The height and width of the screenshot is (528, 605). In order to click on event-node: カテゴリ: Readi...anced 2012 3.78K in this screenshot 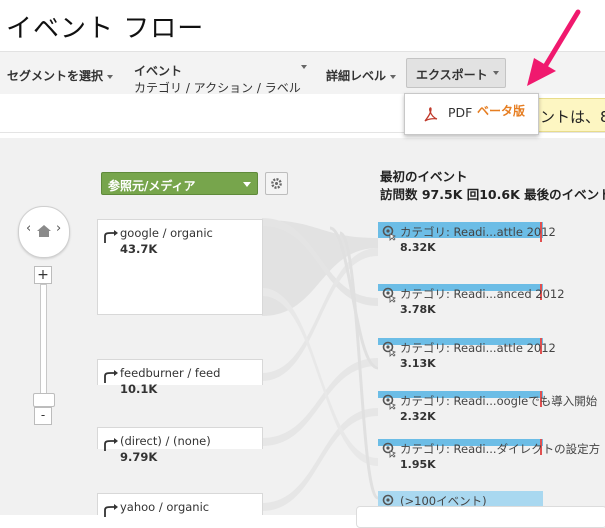, I will do `click(471, 306)`.